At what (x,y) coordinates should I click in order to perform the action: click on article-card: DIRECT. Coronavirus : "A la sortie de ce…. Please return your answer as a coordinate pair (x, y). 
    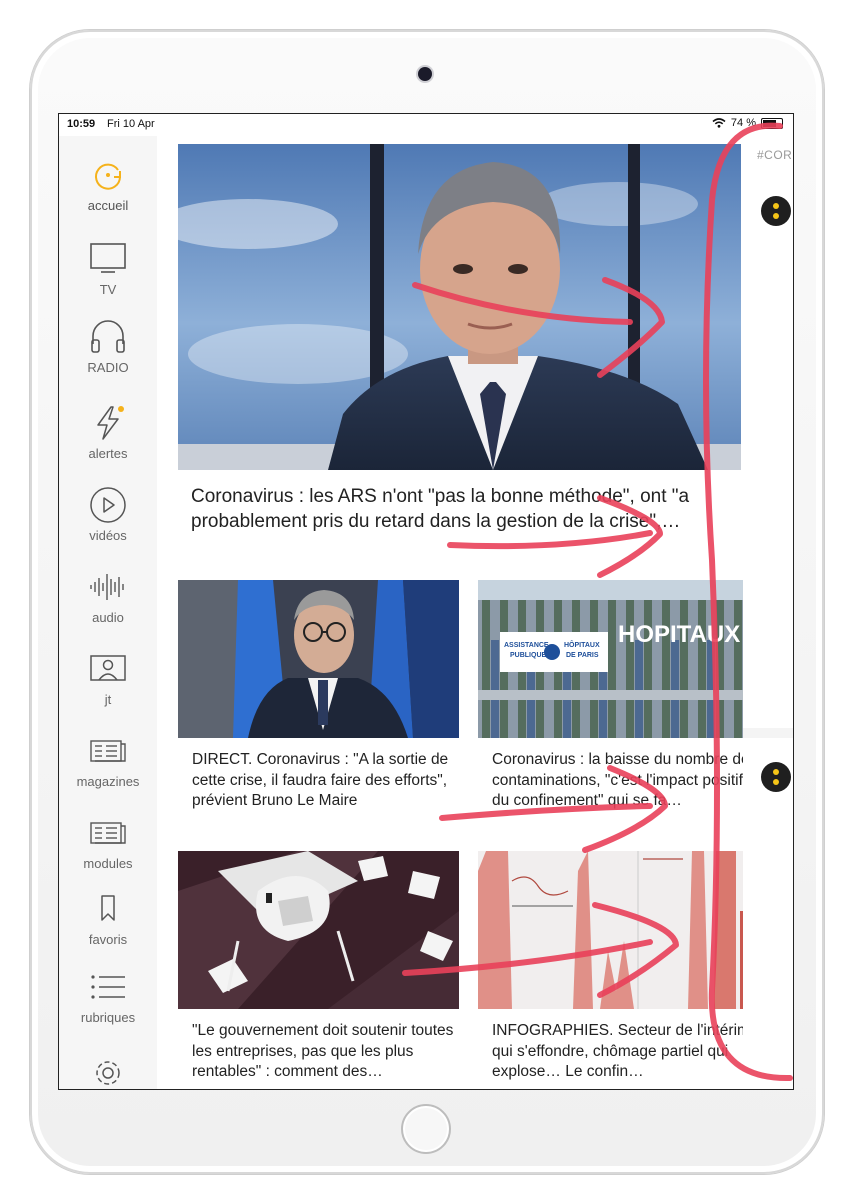
    Looking at the image, I should click on (318, 696).